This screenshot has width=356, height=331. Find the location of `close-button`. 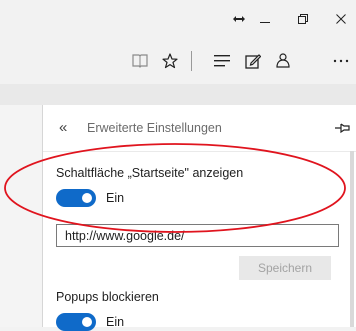

close-button is located at coordinates (341, 19).